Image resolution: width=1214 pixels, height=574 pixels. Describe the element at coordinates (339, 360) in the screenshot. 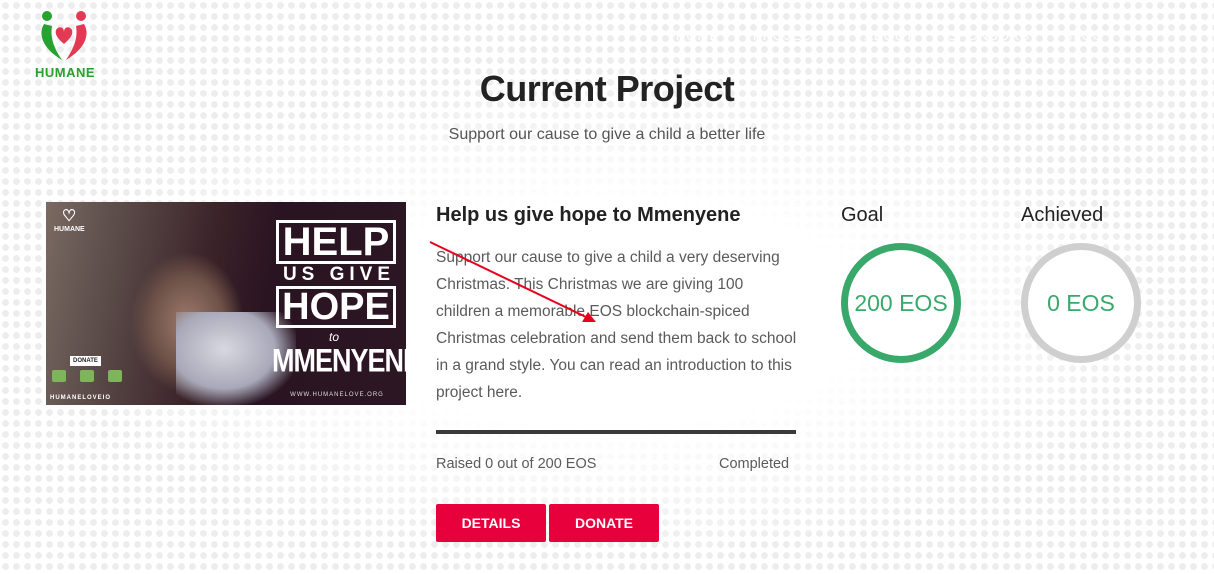

I see `image-name-text: MMENYENE` at that location.